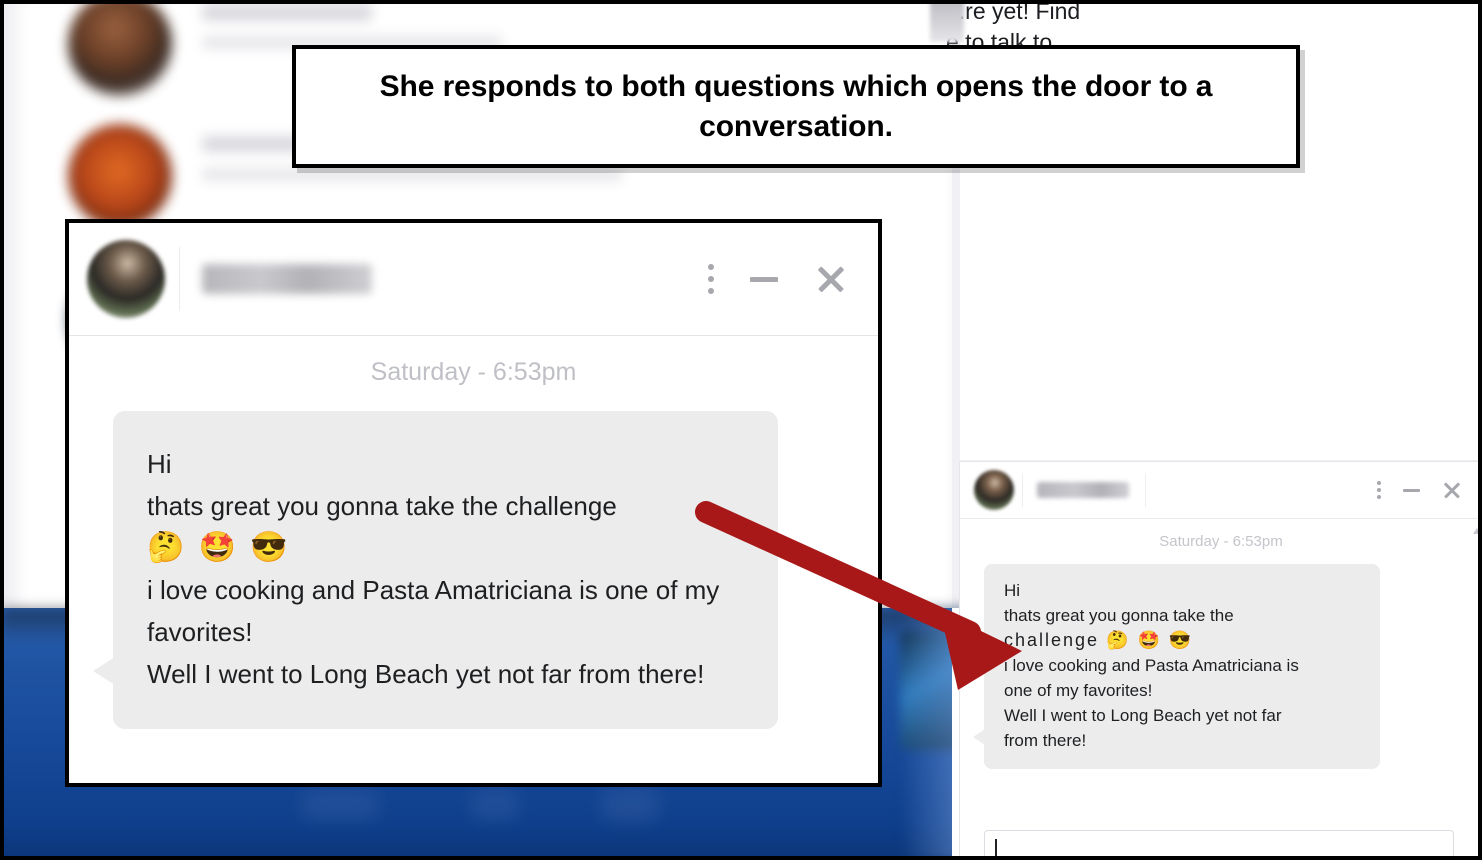  I want to click on message-line: from there!, so click(1045, 740).